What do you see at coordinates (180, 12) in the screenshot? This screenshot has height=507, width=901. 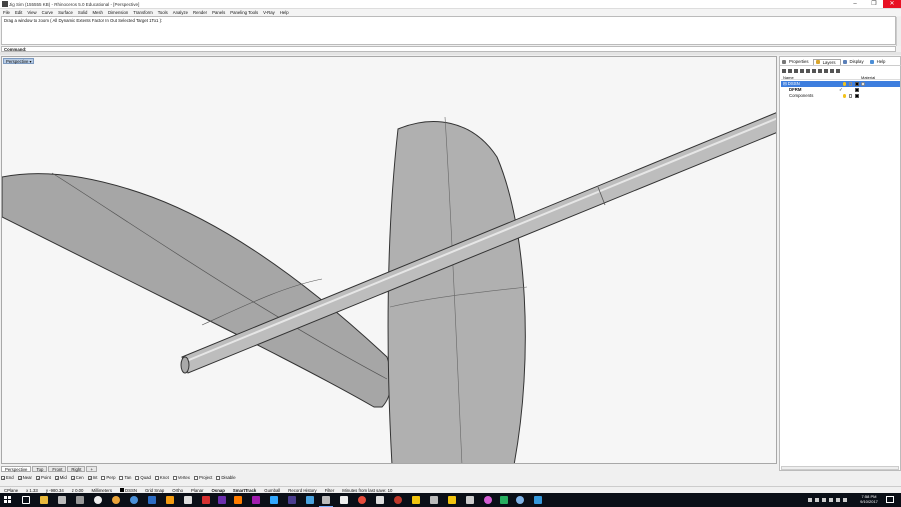 I see `menu-analyze: Analyze` at bounding box center [180, 12].